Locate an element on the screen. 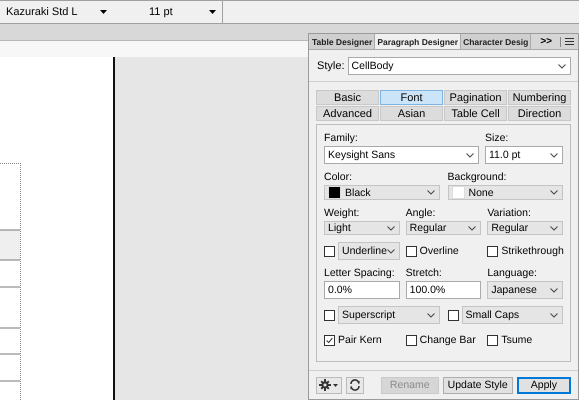 This screenshot has height=400, width=579. field-label: Variation: is located at coordinates (509, 213).